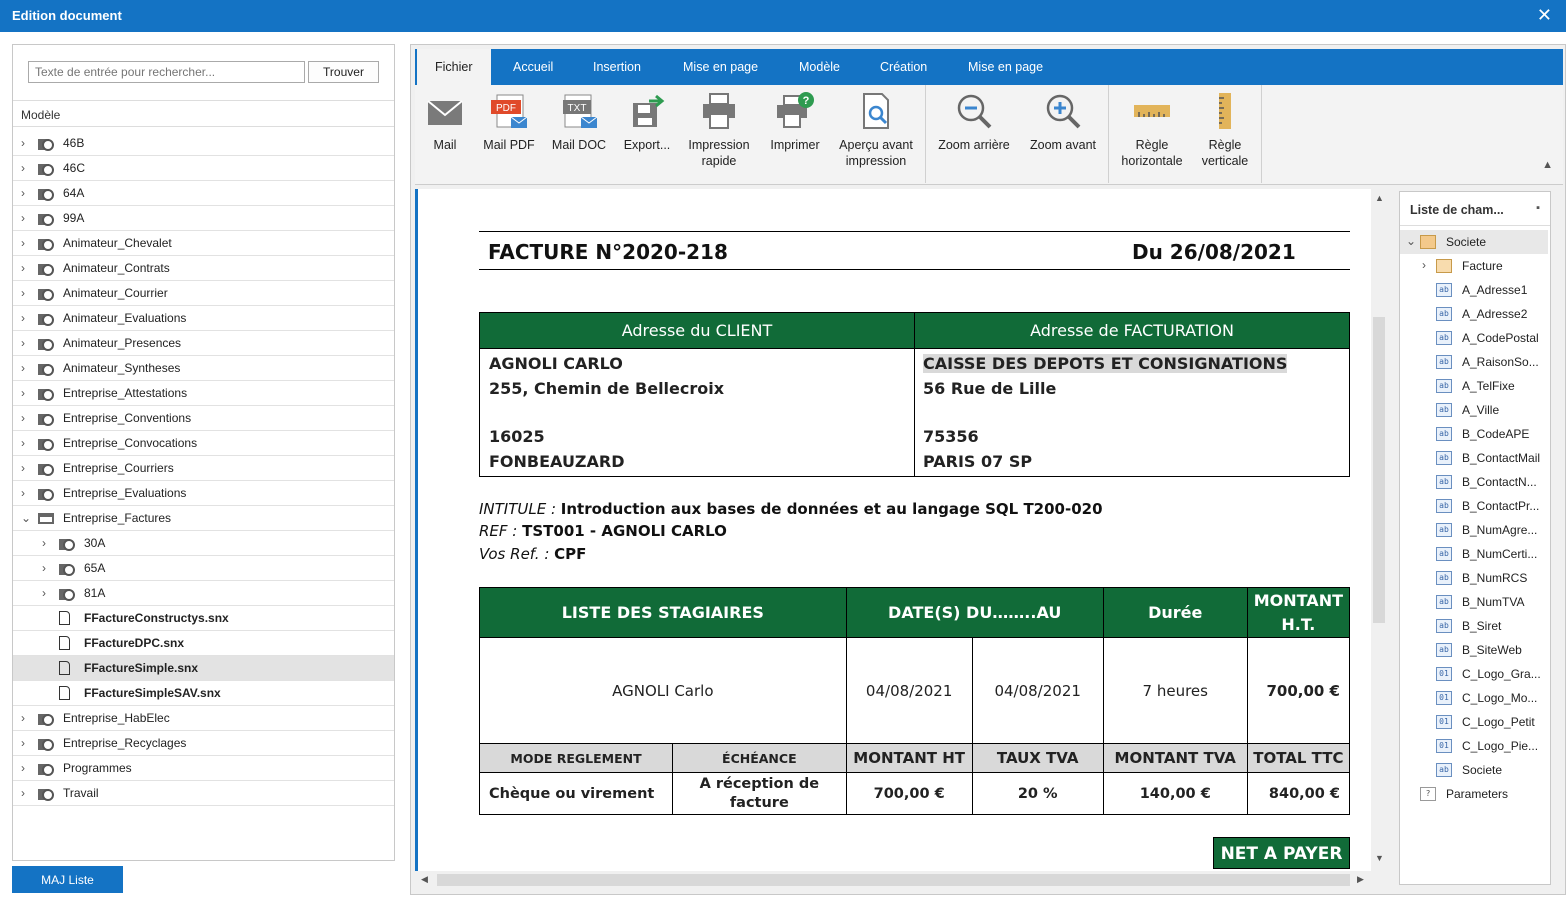 This screenshot has height=906, width=1566. I want to click on tab-accueil: Accueil, so click(533, 67).